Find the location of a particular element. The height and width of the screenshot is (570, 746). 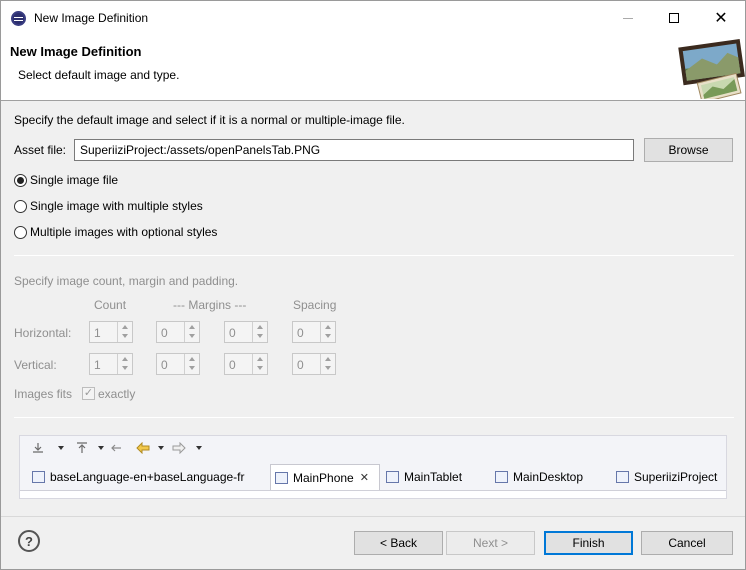

tab-main-desktop: MainDesktop is located at coordinates (537, 477).